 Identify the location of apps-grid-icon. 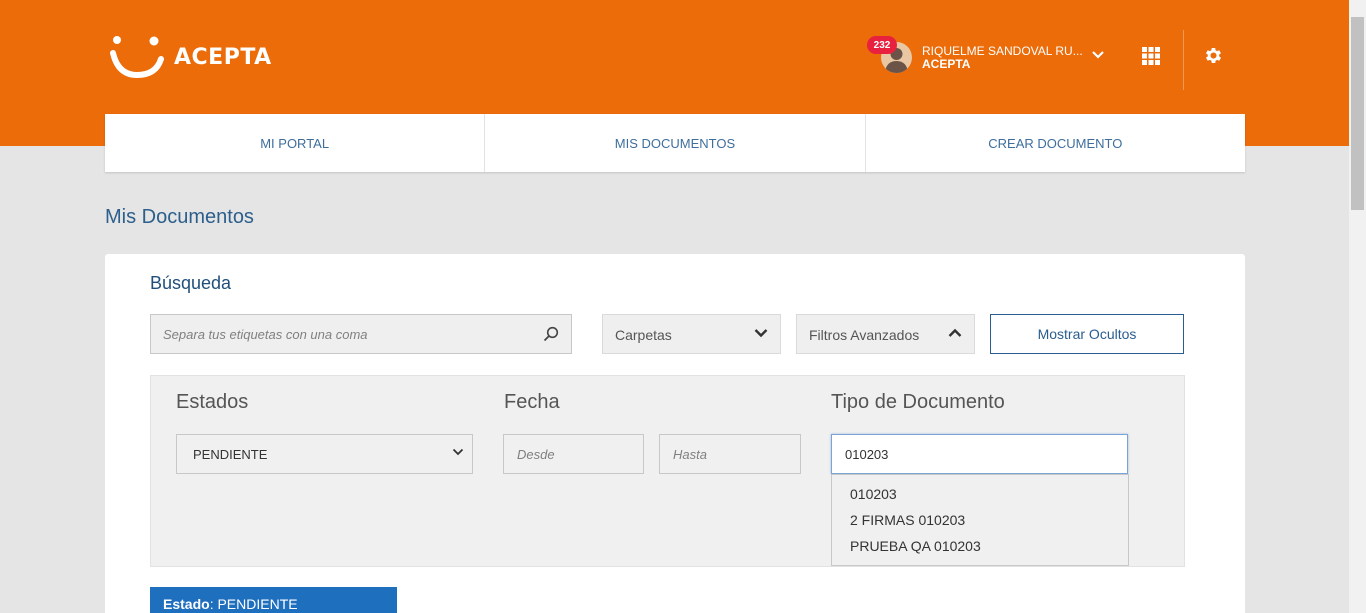
(1151, 56).